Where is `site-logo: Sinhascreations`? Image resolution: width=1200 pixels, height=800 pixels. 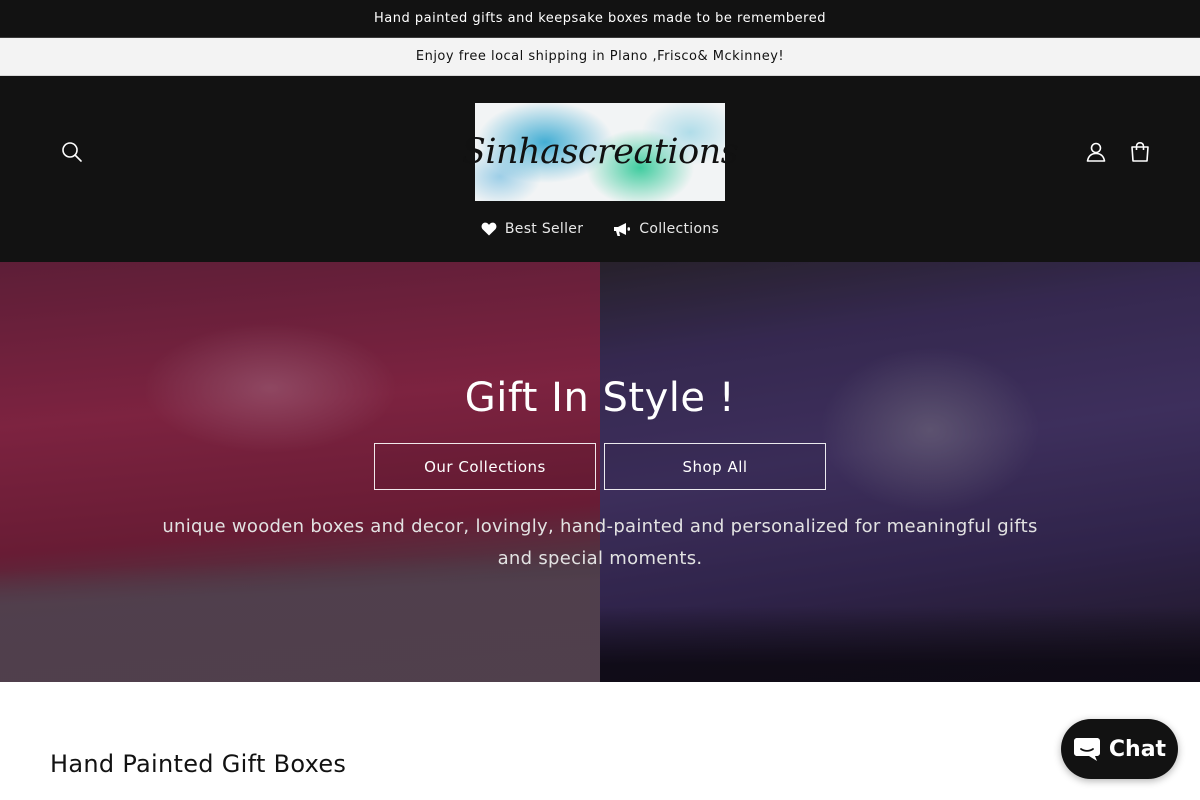
site-logo: Sinhascreations is located at coordinates (600, 152).